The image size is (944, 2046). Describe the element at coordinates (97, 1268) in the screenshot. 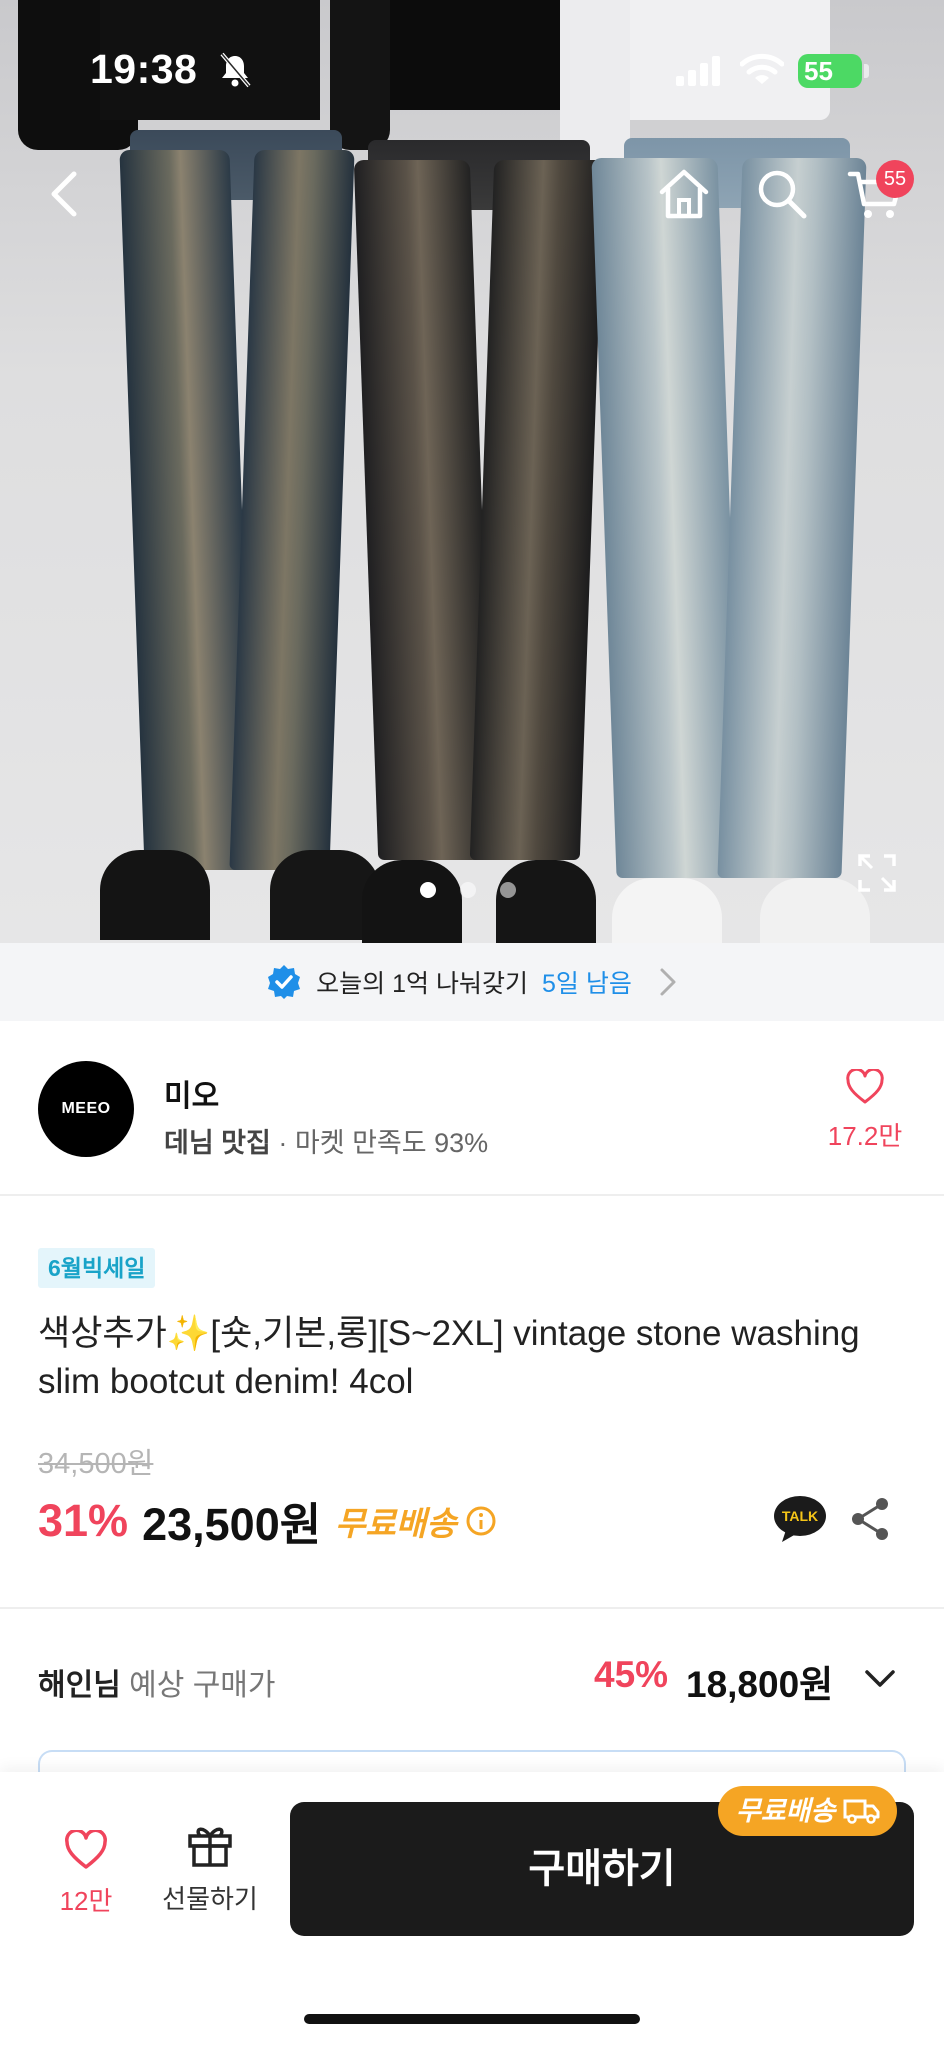

I see `sale-tag: 6월빅세일` at that location.